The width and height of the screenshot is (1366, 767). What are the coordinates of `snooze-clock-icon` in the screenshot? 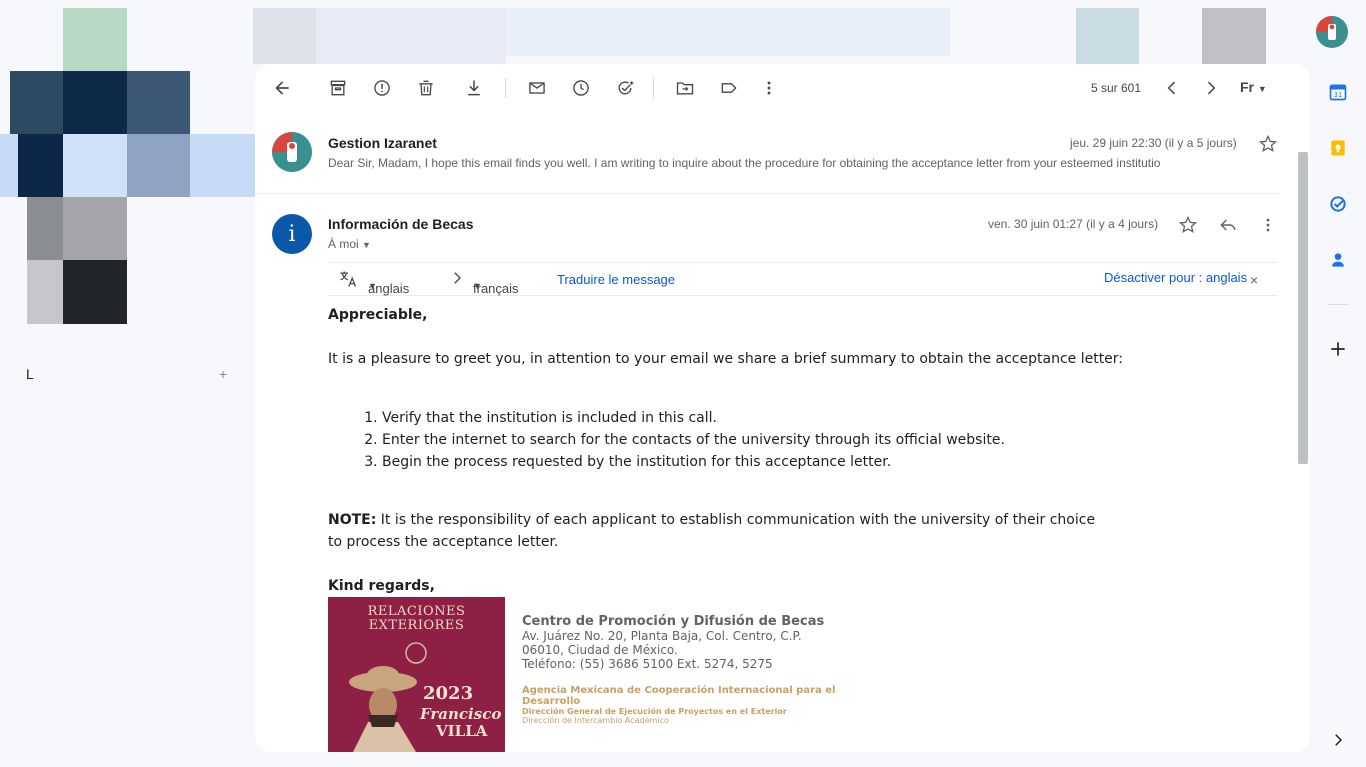 It's located at (581, 88).